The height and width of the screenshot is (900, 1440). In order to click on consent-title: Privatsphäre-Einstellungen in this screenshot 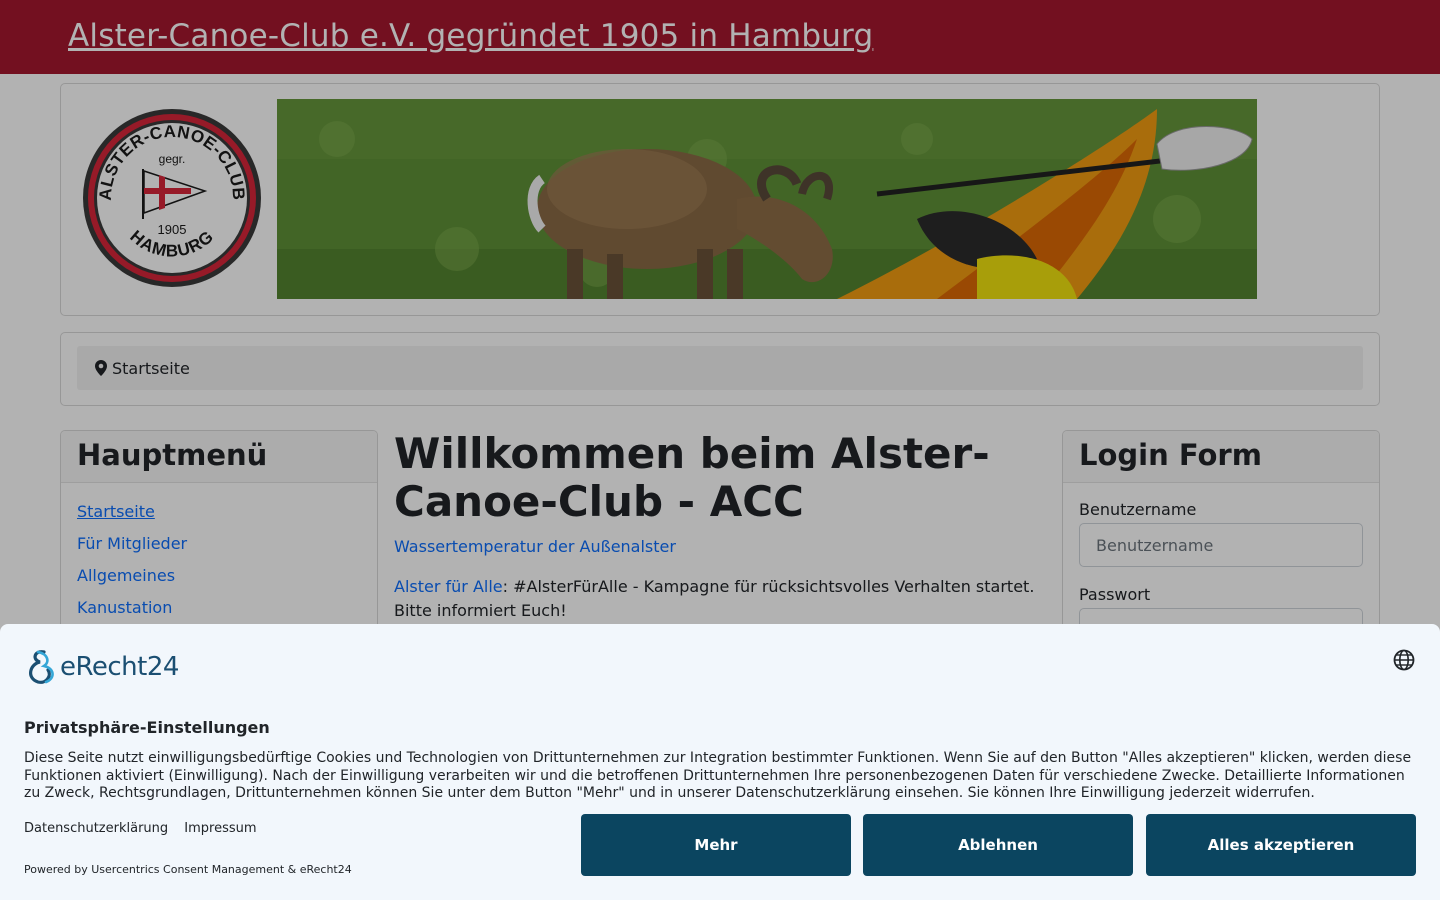, I will do `click(147, 727)`.